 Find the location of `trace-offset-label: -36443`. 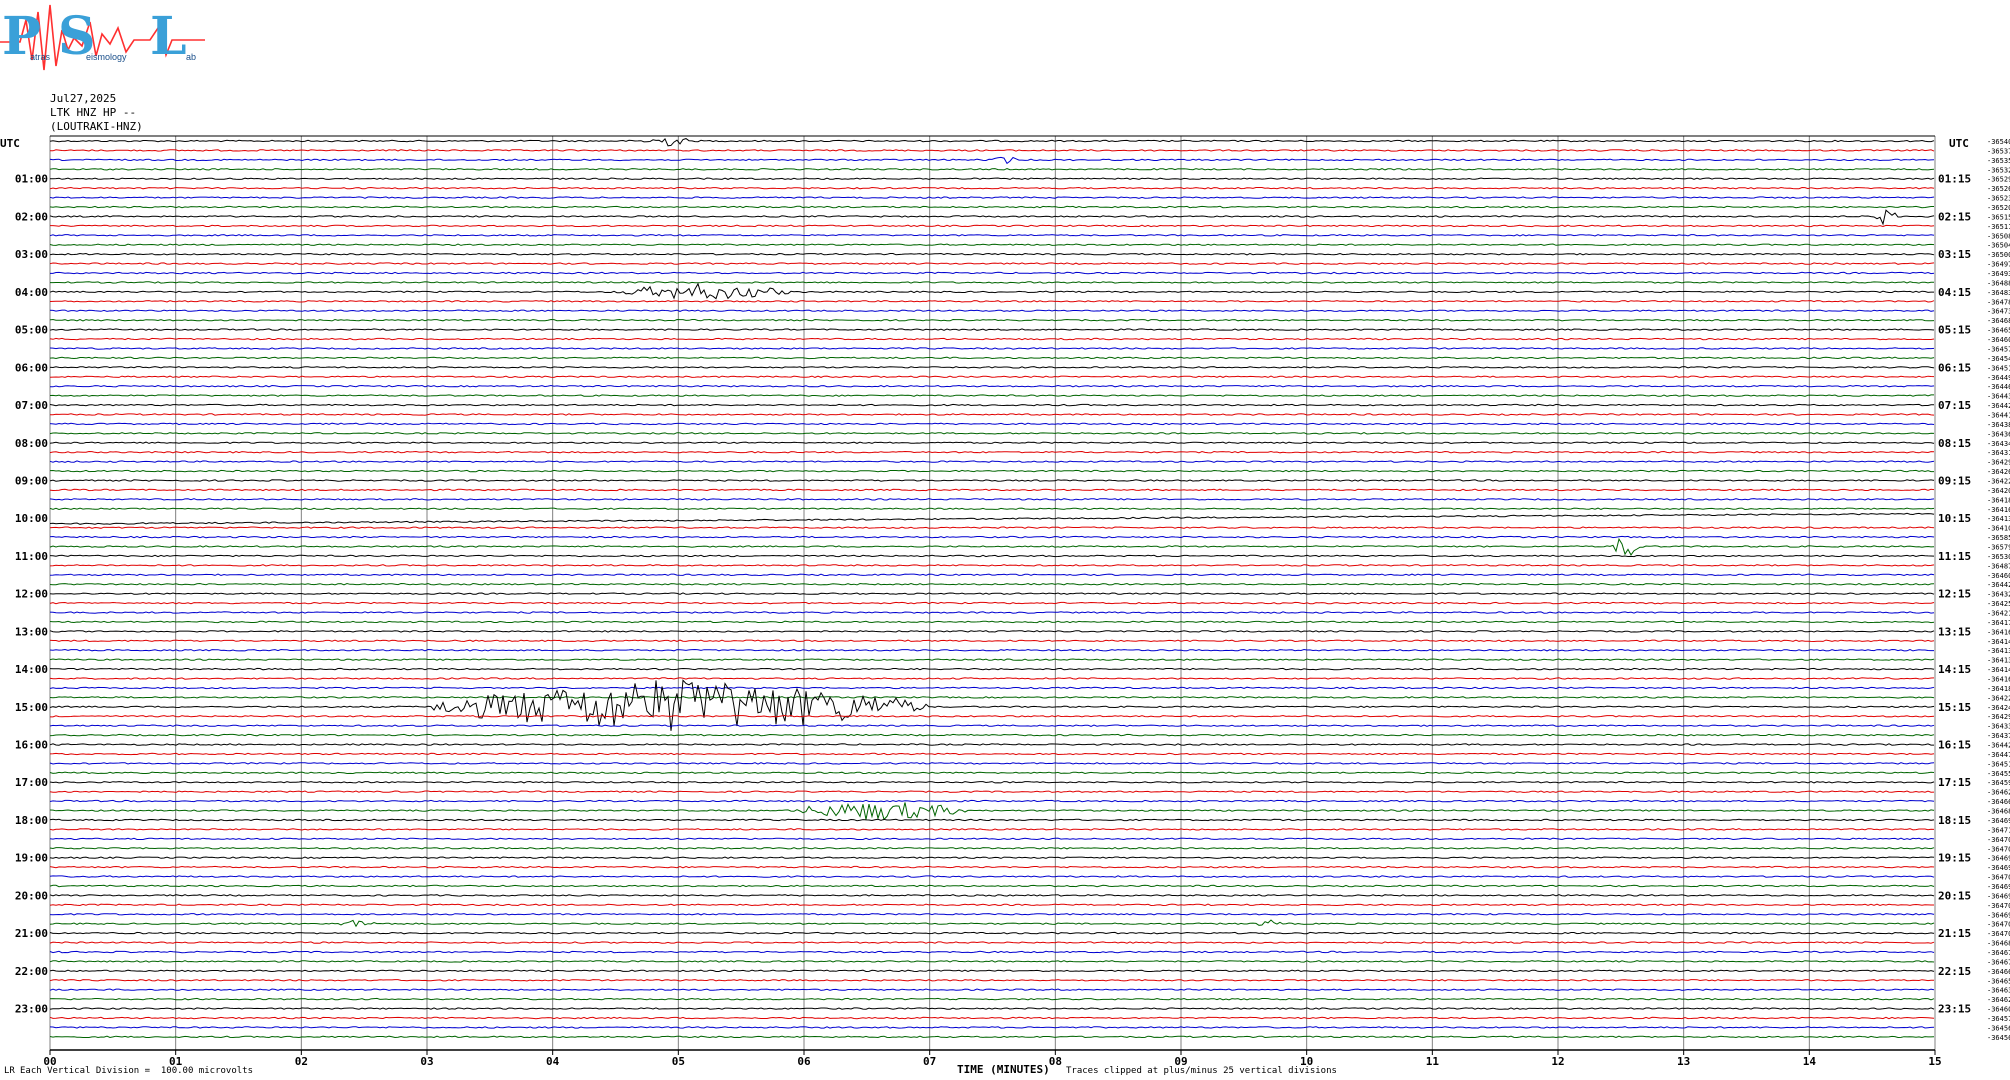

trace-offset-label: -36443 is located at coordinates (1998, 397).